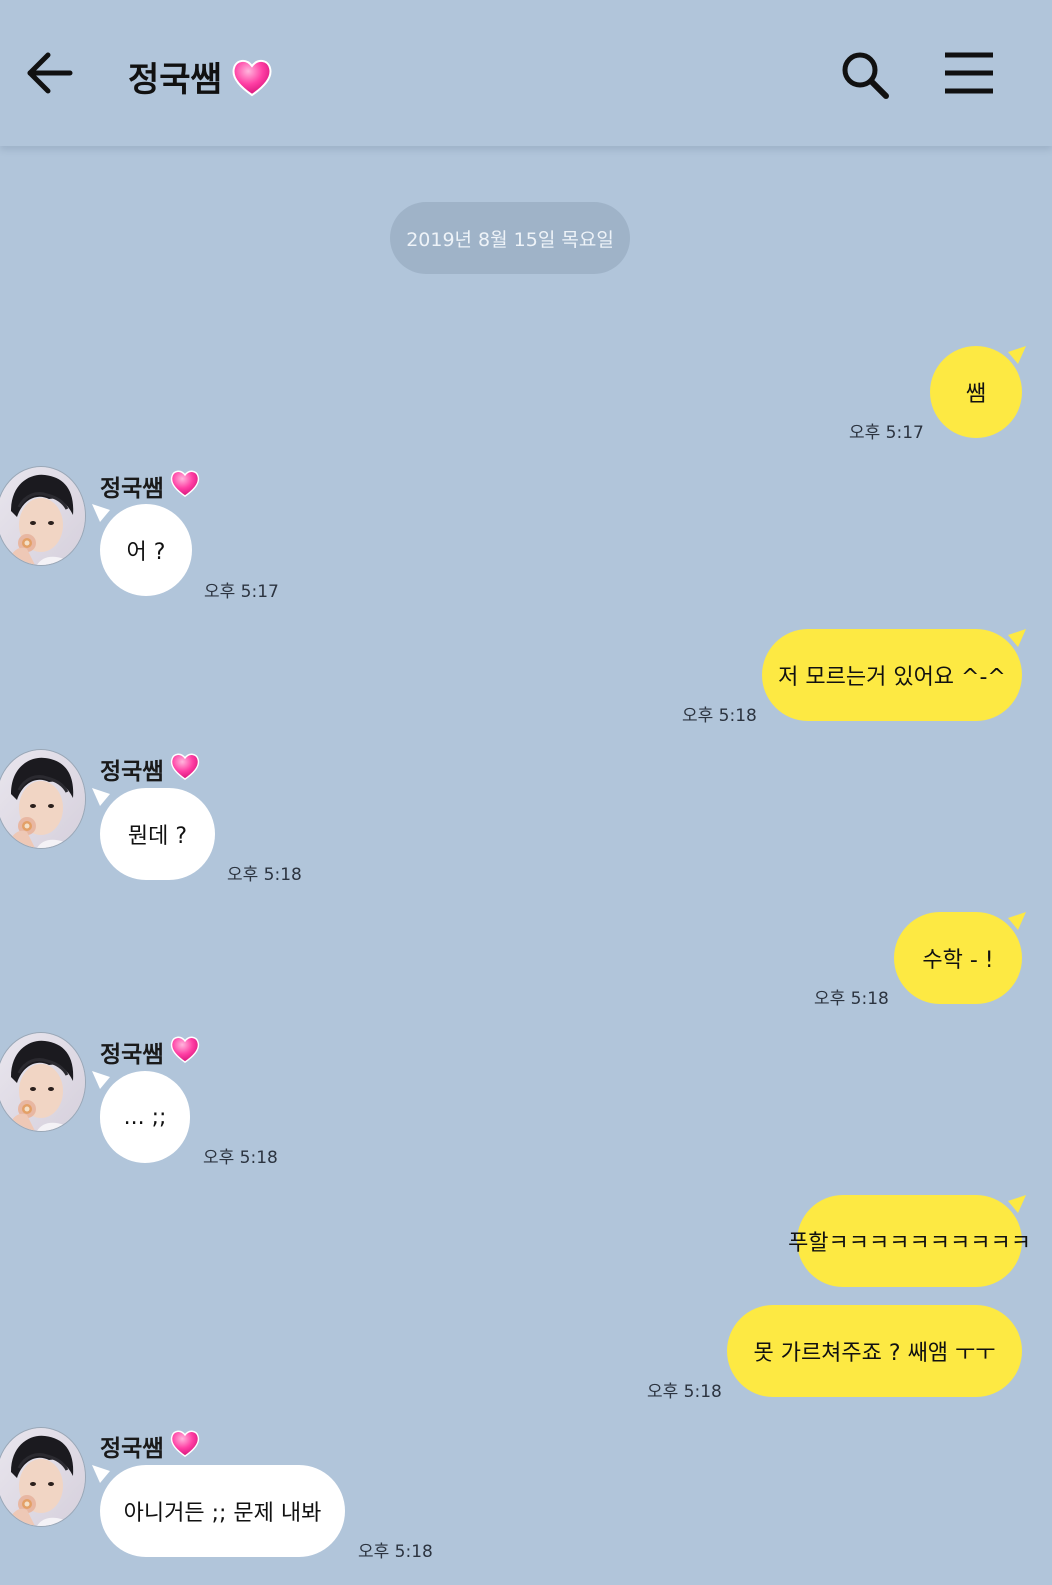 The width and height of the screenshot is (1052, 1585). I want to click on their-message-bubble: 아니거든 ;; 문제 내봐, so click(222, 1511).